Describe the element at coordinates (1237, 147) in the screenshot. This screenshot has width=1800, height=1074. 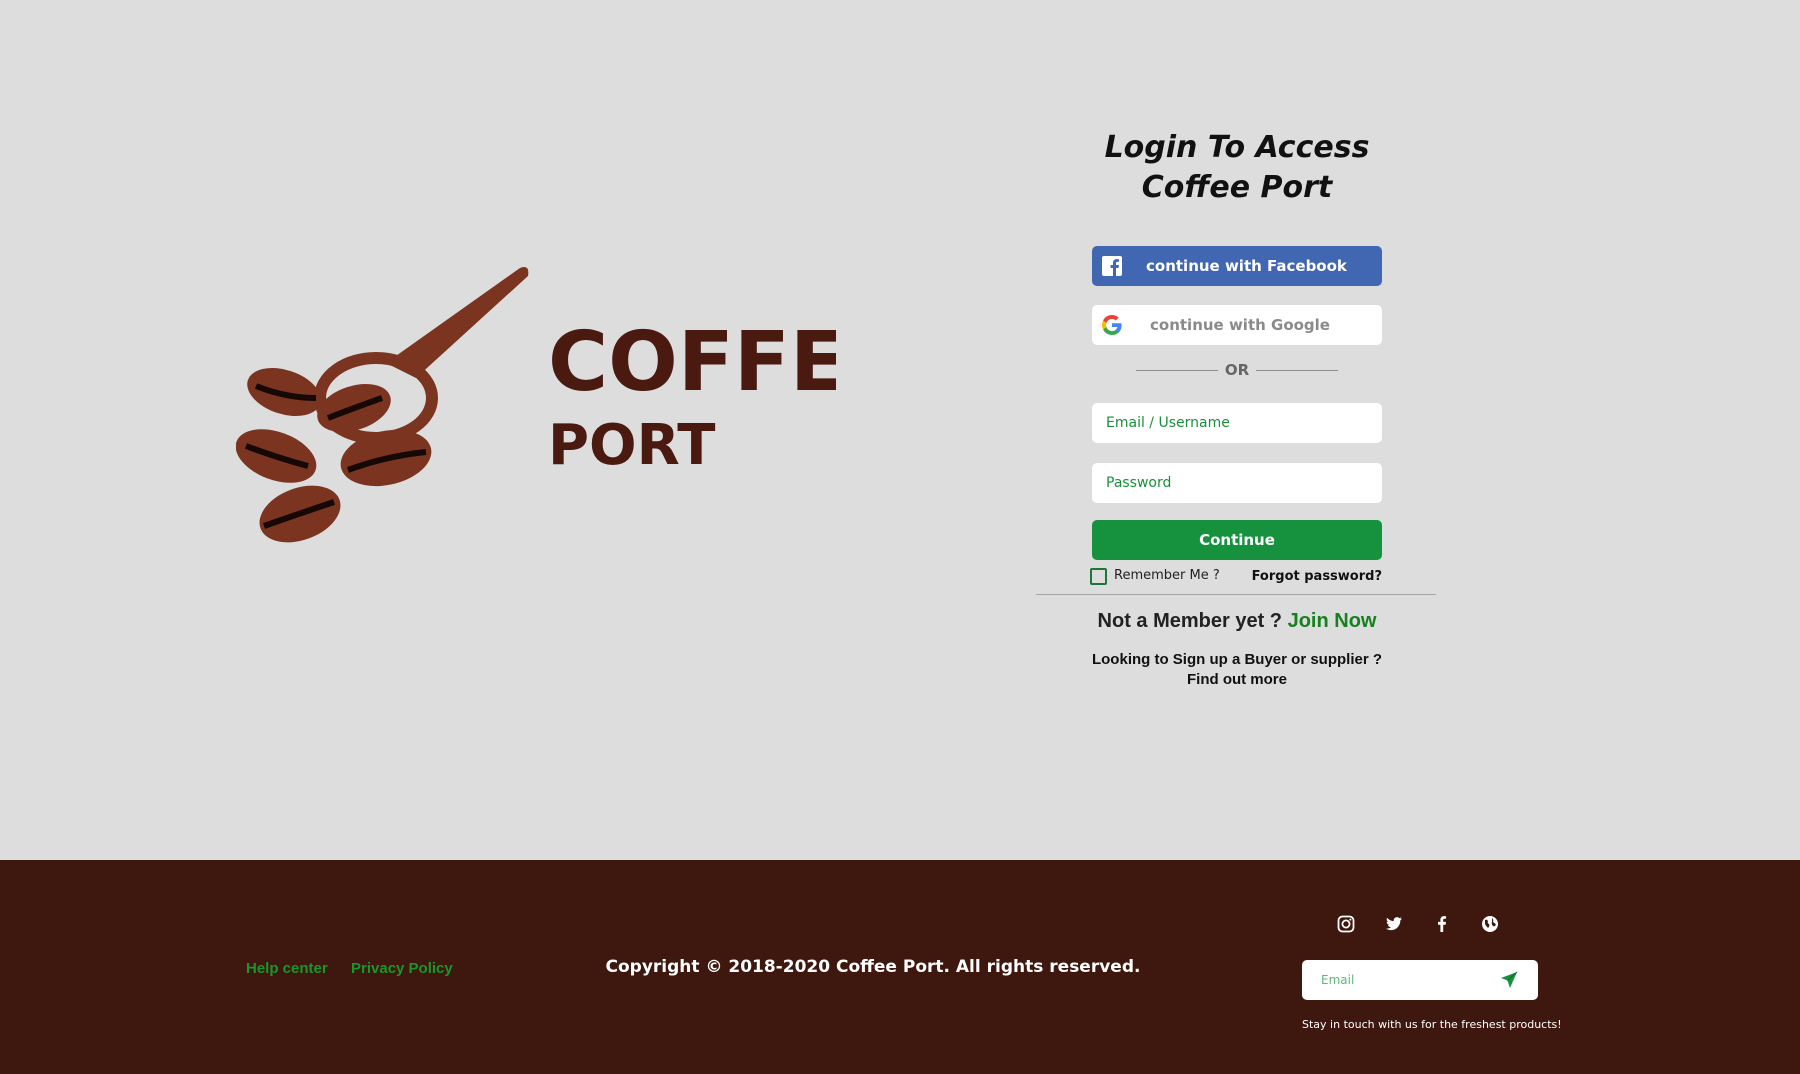
I see `login-title-line1: Login To Access` at that location.